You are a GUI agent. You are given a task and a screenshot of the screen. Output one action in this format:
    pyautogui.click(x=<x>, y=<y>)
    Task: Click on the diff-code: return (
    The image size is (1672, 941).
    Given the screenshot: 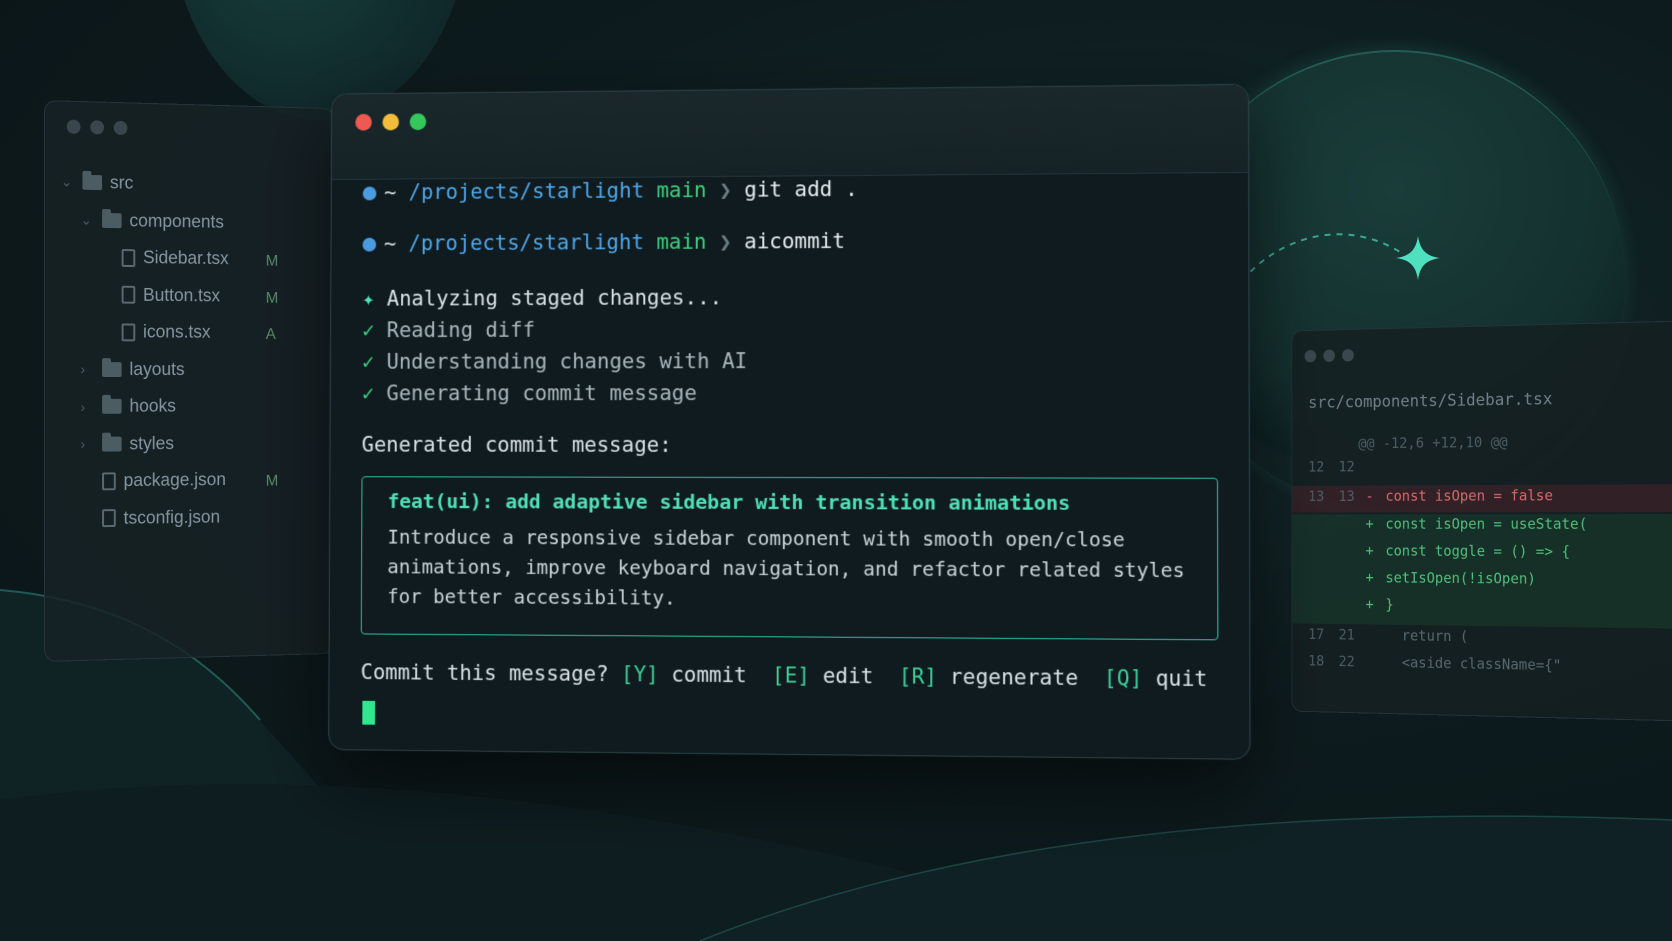 What is the action you would take?
    pyautogui.click(x=1435, y=636)
    